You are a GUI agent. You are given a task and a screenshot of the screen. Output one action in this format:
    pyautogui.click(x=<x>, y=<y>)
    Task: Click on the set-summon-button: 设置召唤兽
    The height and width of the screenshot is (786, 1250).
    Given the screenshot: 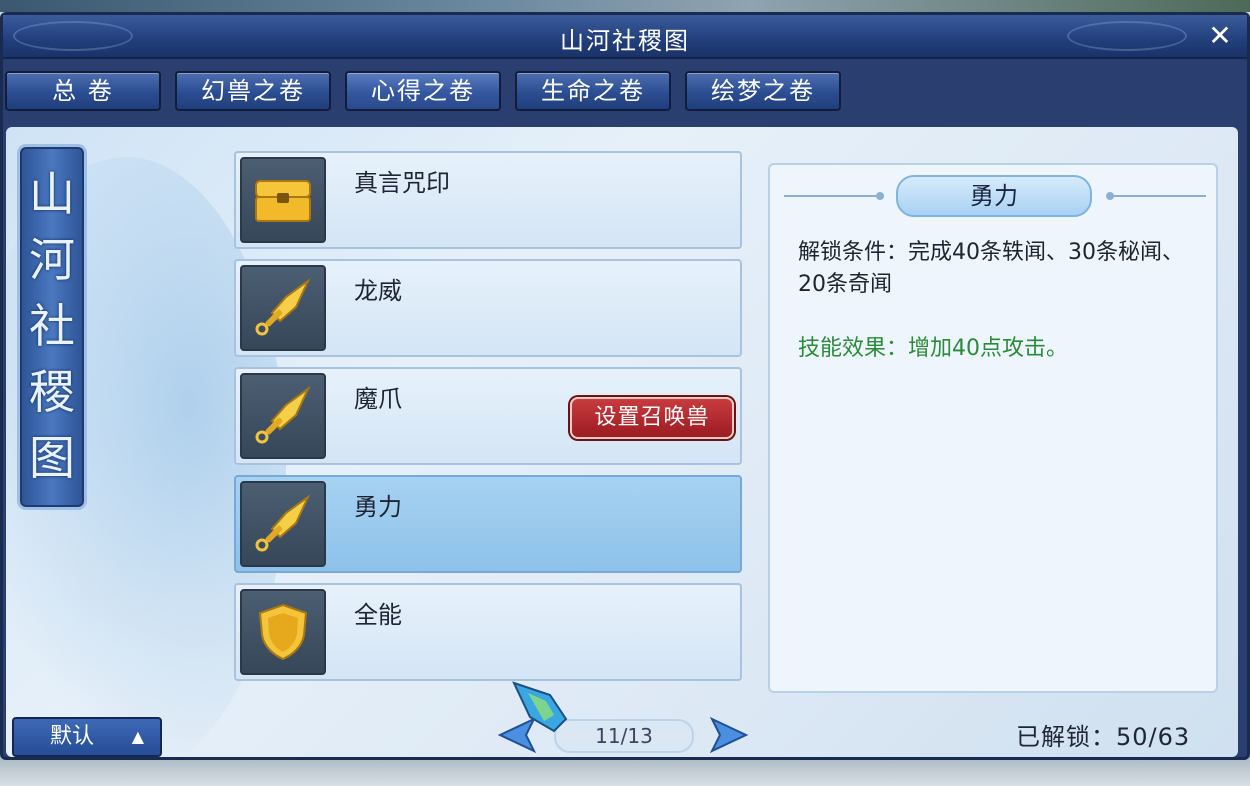 What is the action you would take?
    pyautogui.click(x=652, y=418)
    